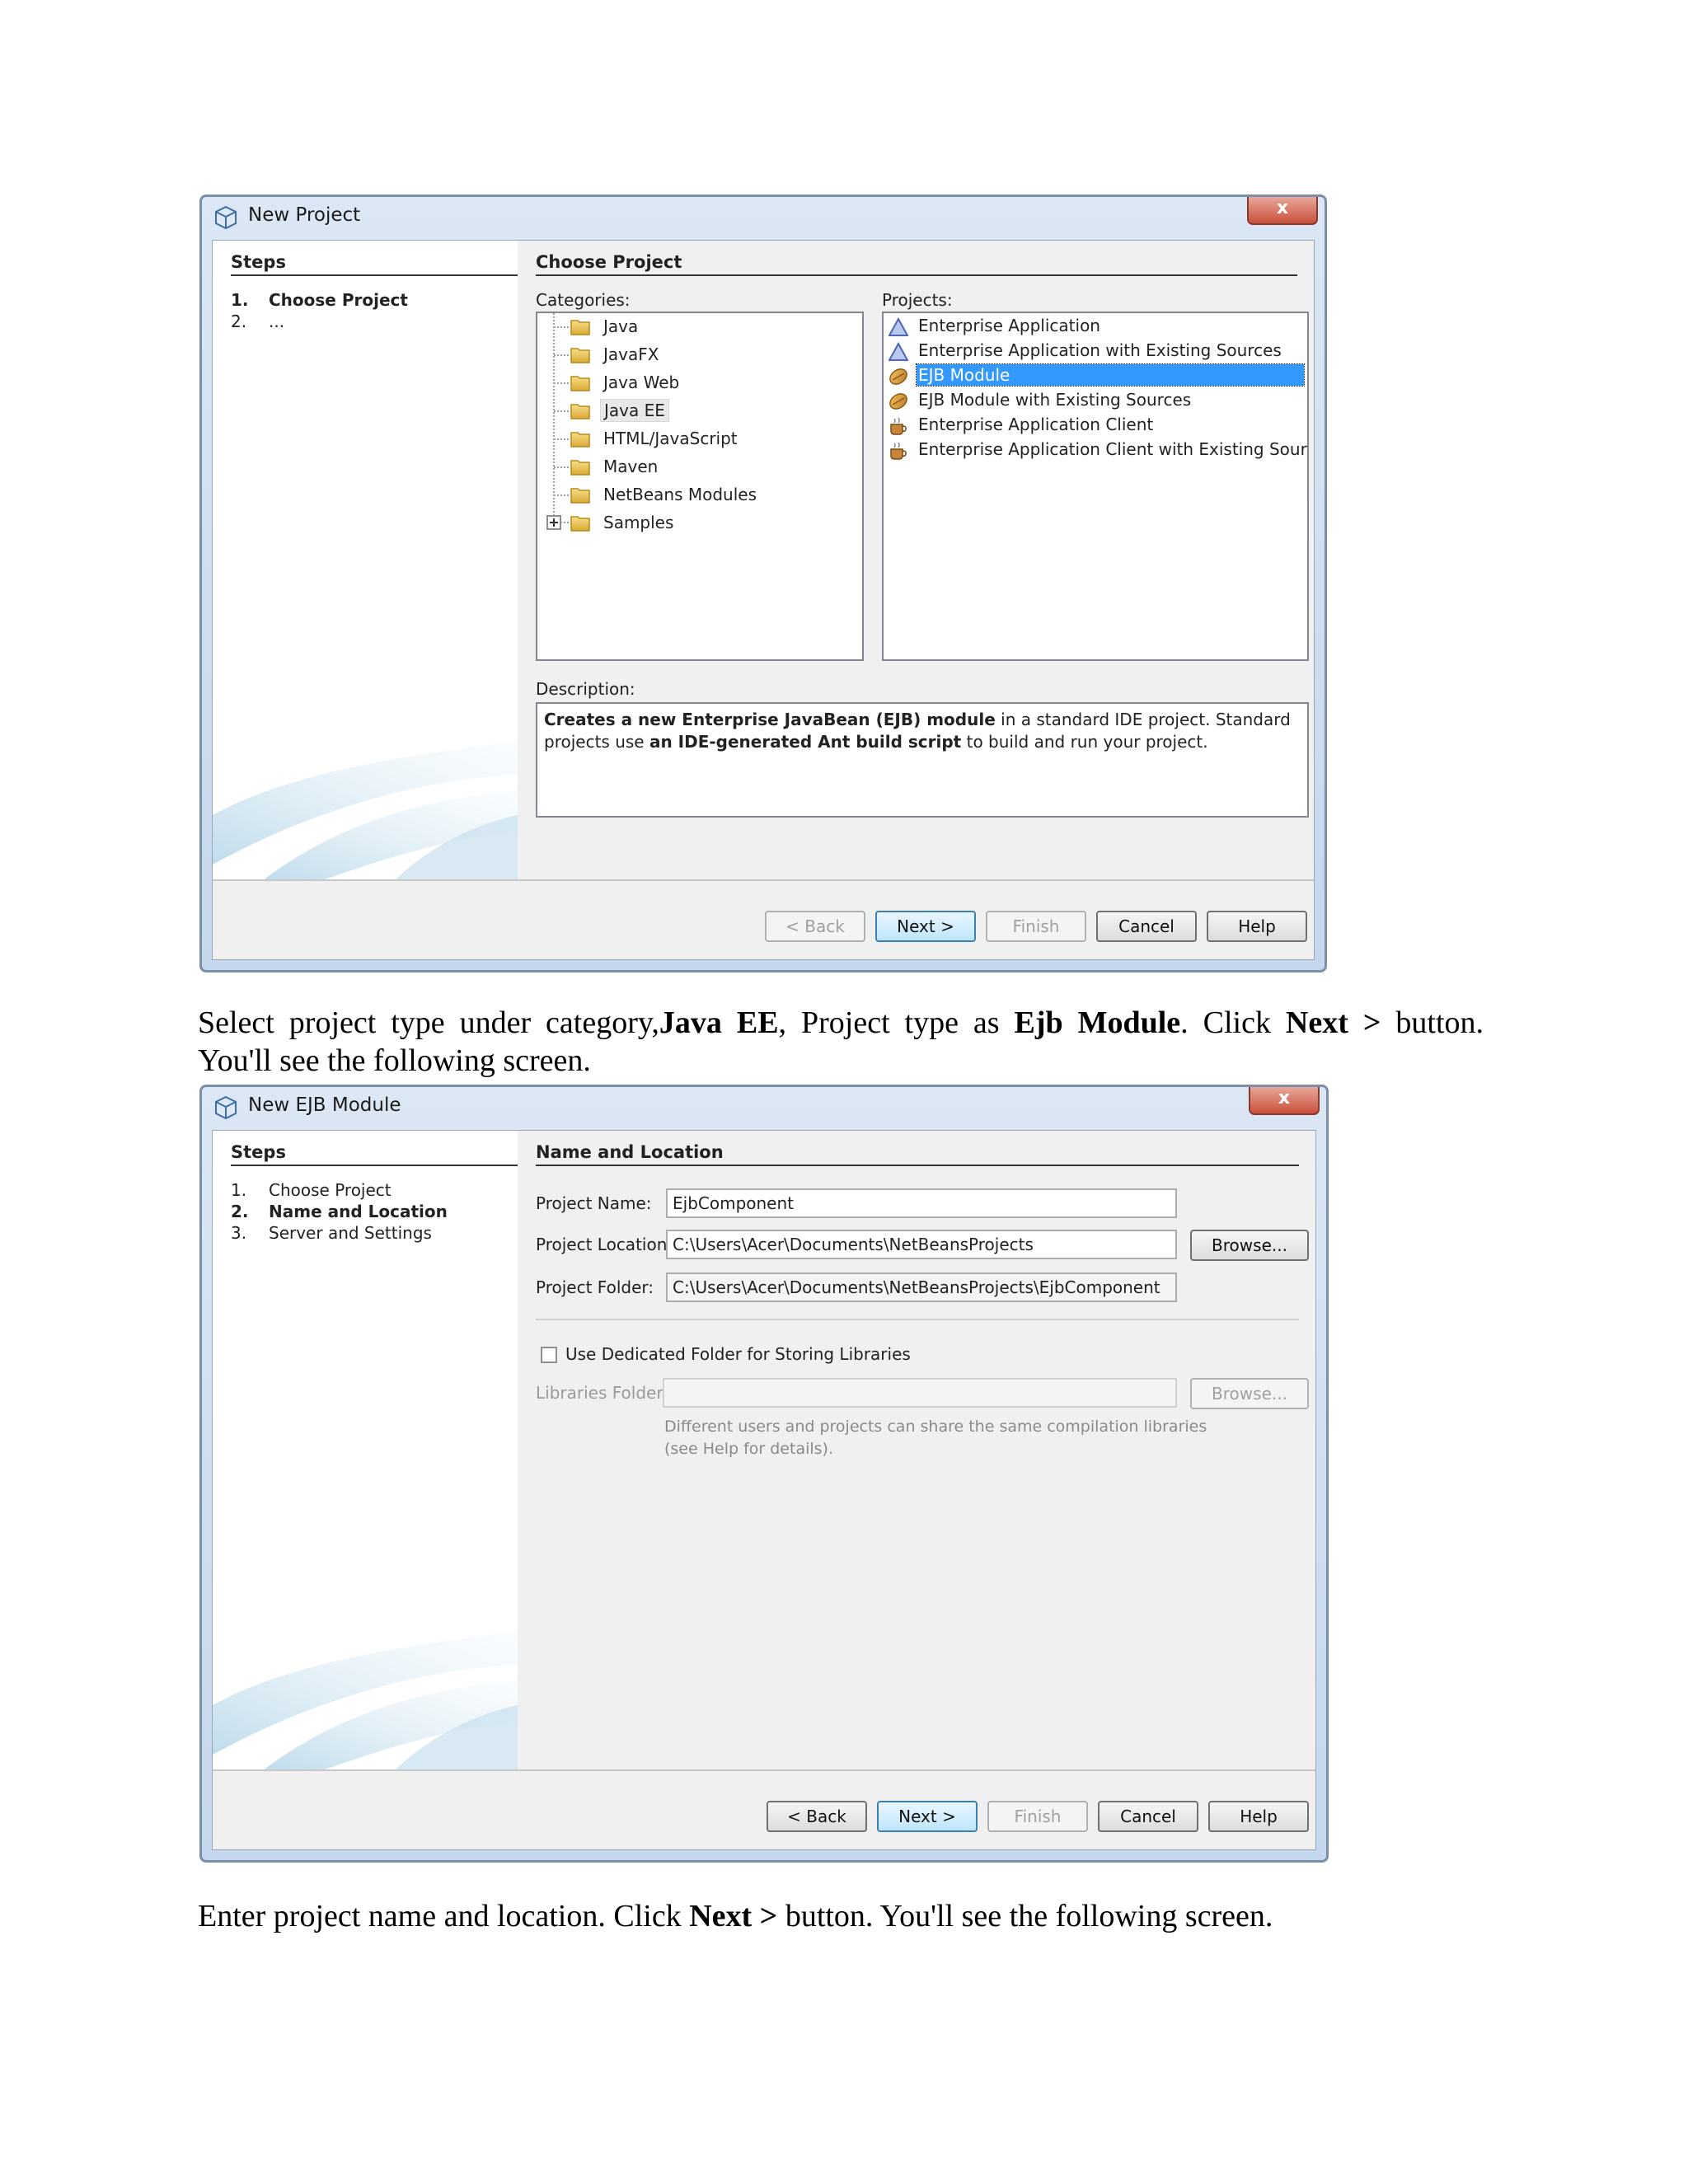  I want to click on projects-label: Projects:, so click(917, 300).